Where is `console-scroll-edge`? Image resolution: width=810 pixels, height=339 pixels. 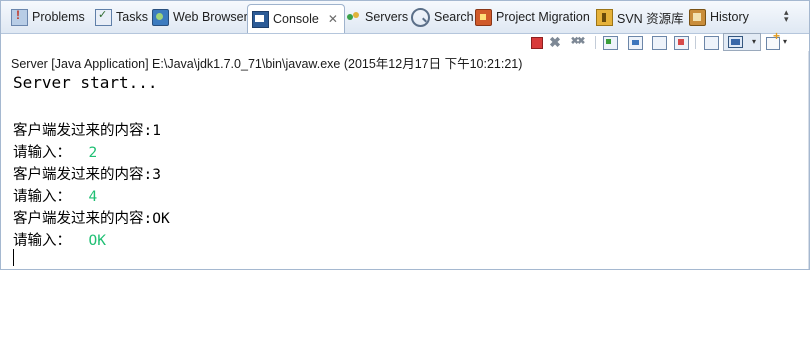 console-scroll-edge is located at coordinates (808, 160).